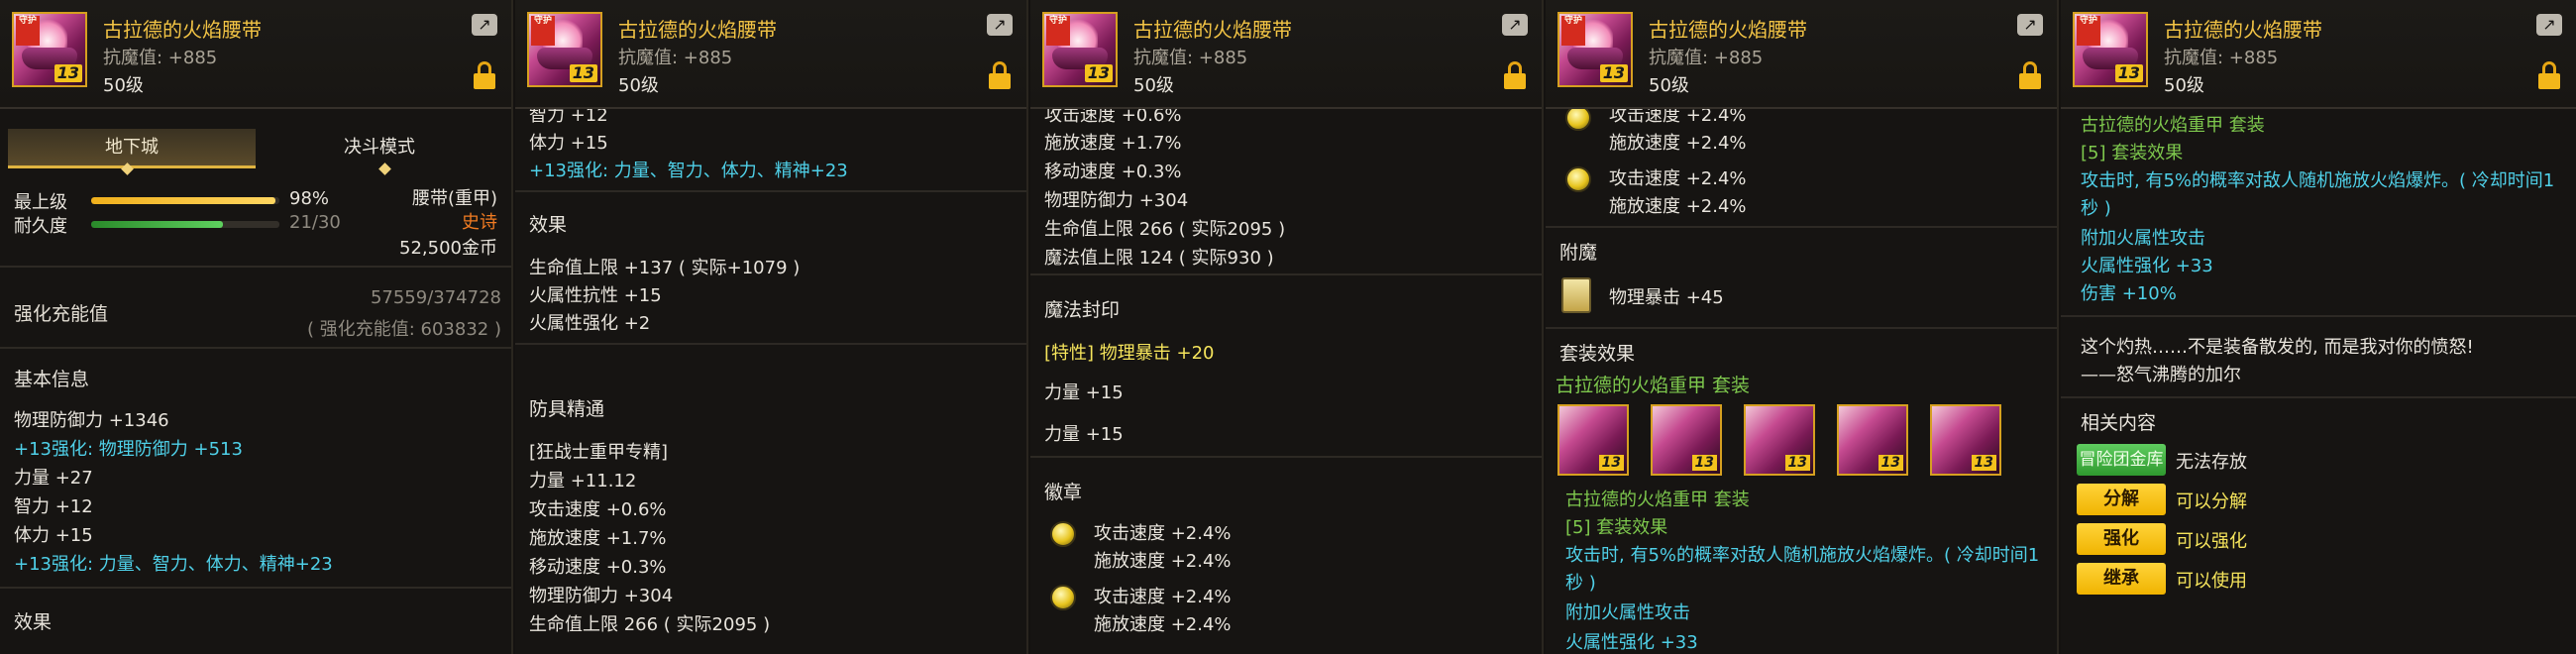  Describe the element at coordinates (448, 248) in the screenshot. I see `item-price: 52,500金币` at that location.